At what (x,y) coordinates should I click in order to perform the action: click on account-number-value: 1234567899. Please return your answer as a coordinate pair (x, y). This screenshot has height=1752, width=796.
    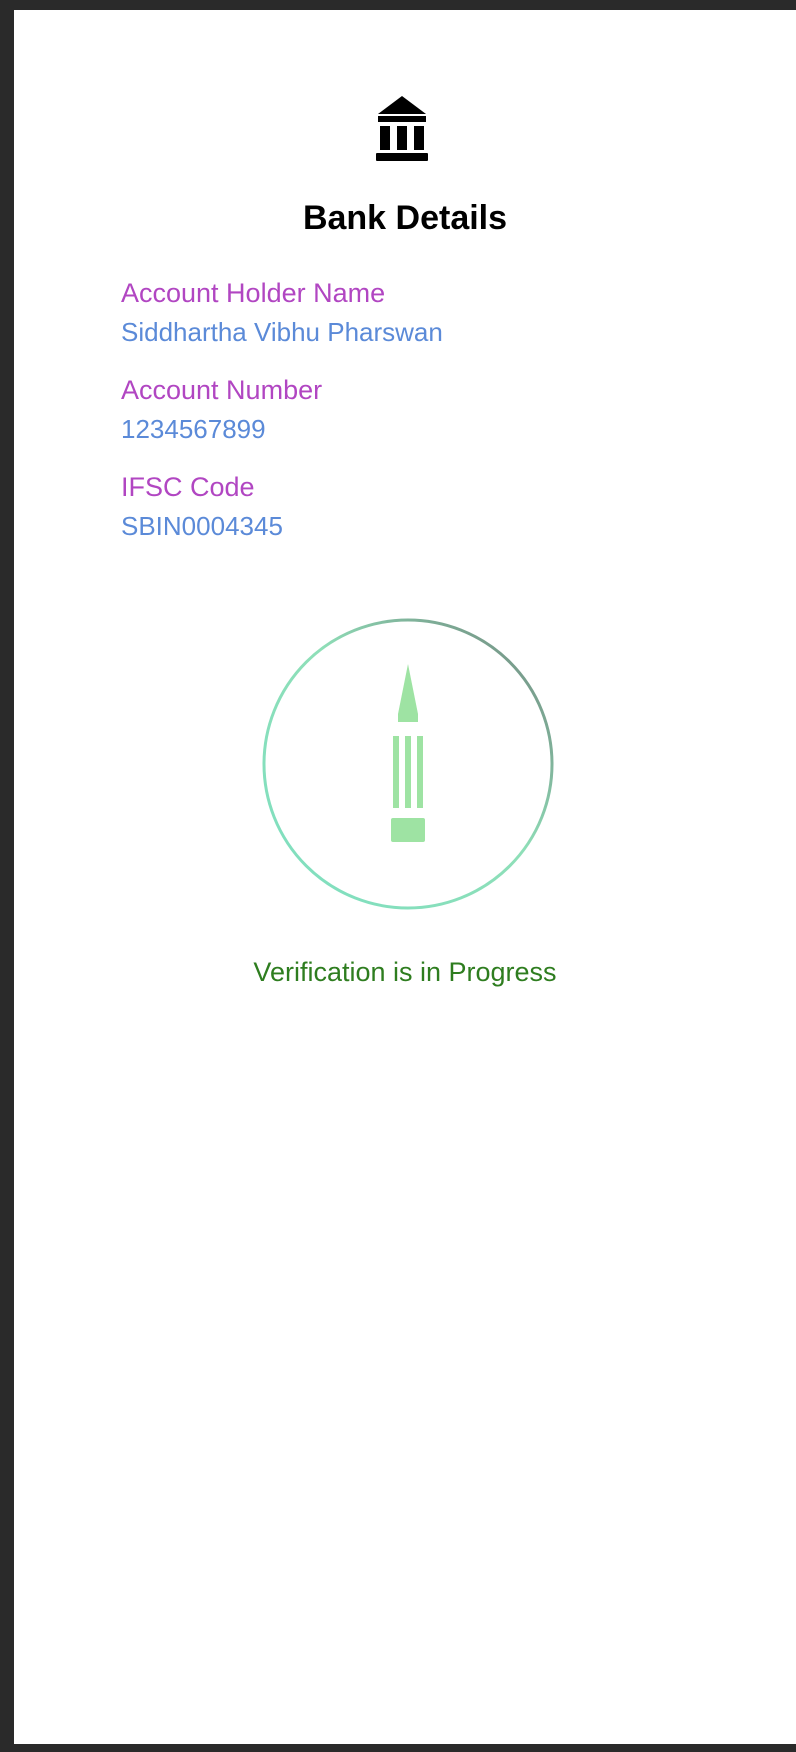
    Looking at the image, I should click on (193, 429).